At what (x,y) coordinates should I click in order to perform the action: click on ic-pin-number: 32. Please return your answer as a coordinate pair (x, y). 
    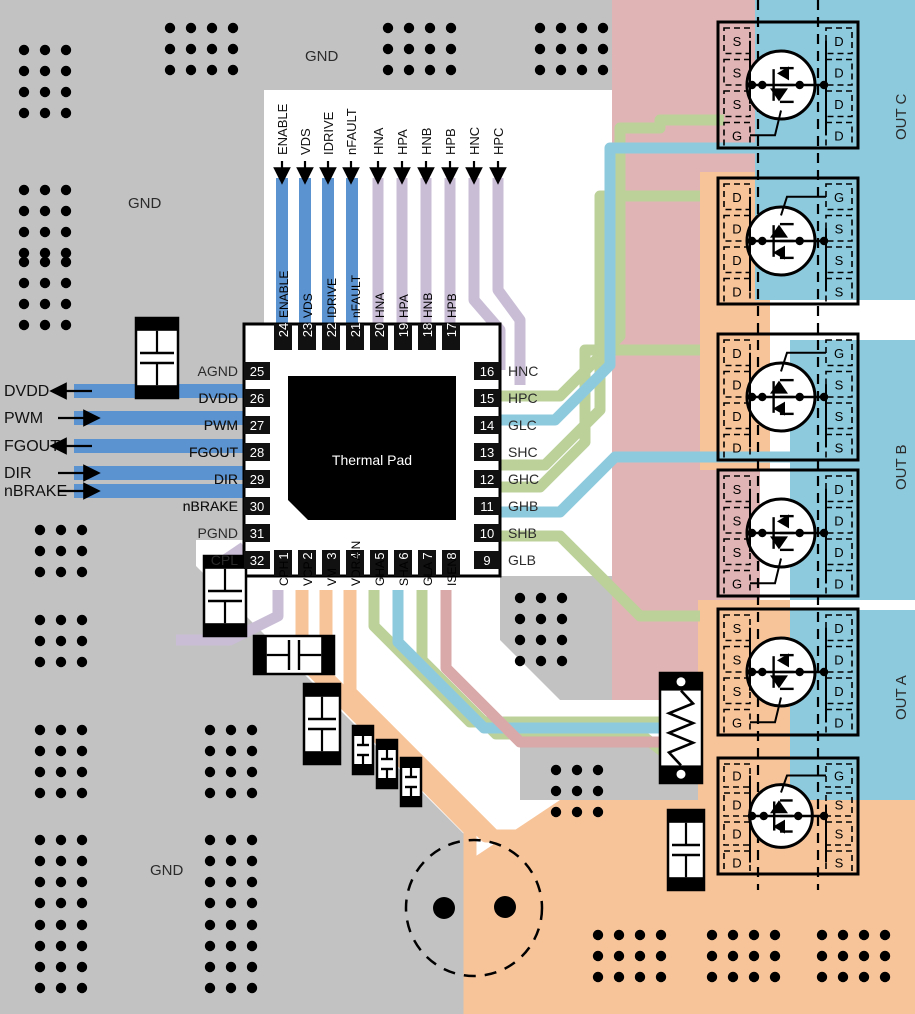
    Looking at the image, I should click on (257, 560).